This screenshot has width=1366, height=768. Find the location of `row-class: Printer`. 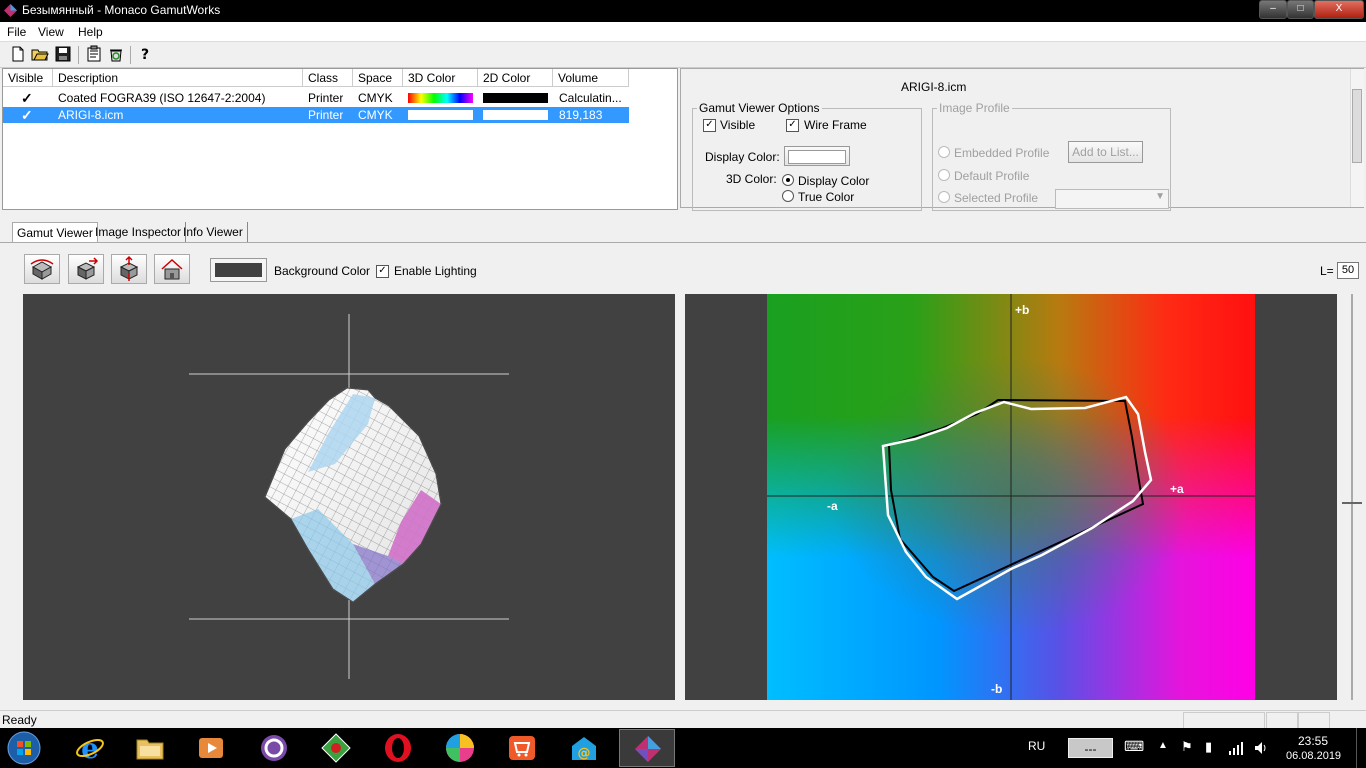

row-class: Printer is located at coordinates (326, 98).